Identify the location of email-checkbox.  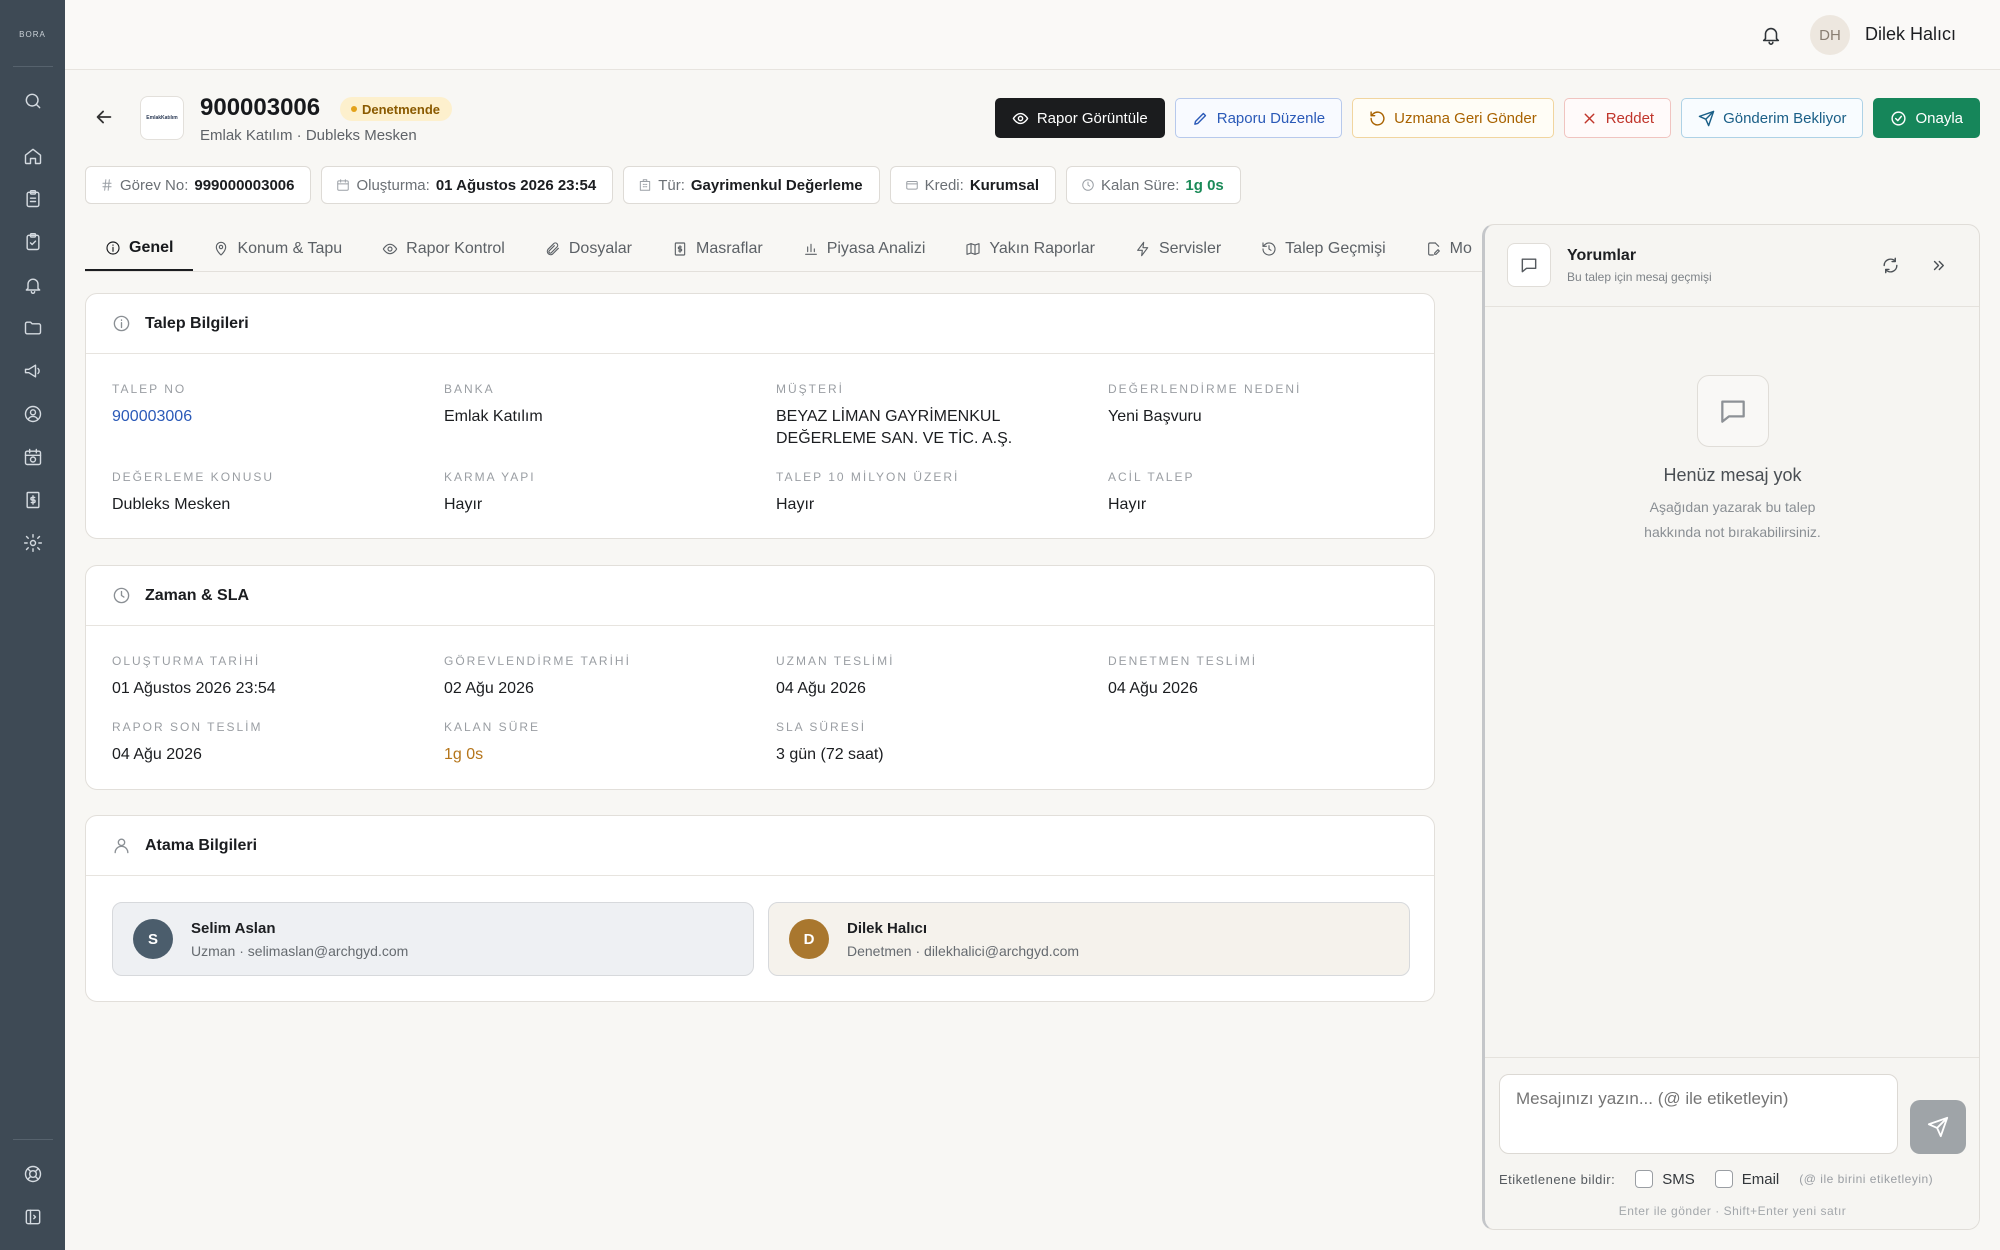
(1723, 1179).